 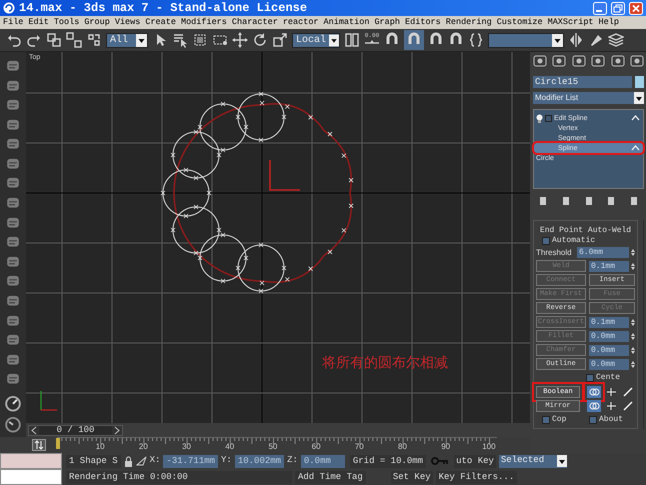 I want to click on frame-marker, so click(x=58, y=443).